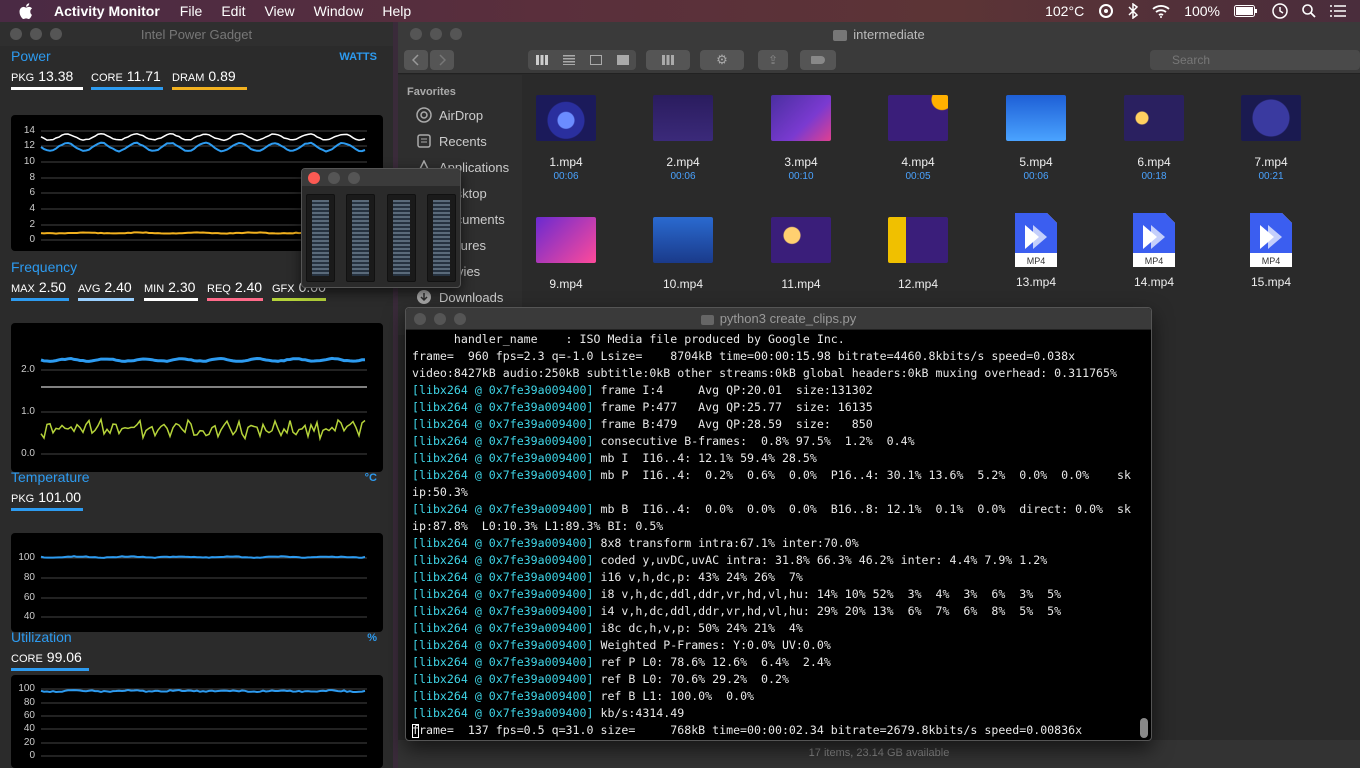 The width and height of the screenshot is (1360, 768). I want to click on menu-view: View, so click(279, 11).